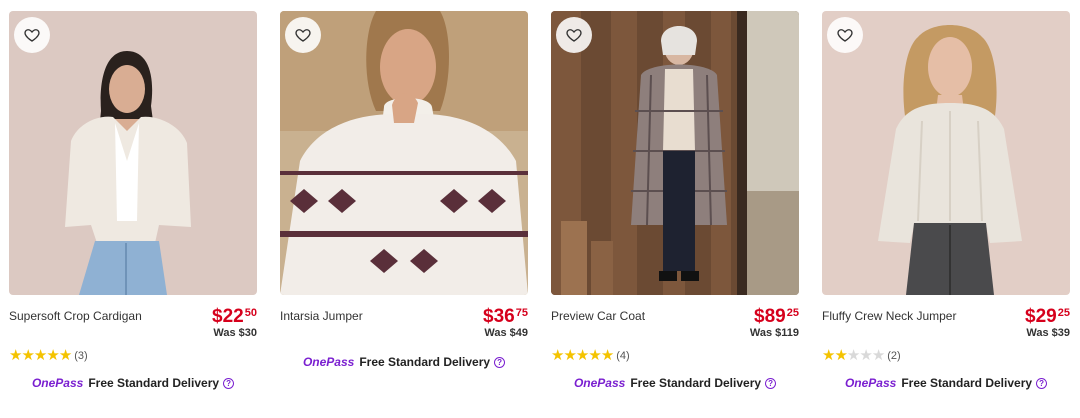 The height and width of the screenshot is (418, 1080). I want to click on price-cents: 50, so click(250, 313).